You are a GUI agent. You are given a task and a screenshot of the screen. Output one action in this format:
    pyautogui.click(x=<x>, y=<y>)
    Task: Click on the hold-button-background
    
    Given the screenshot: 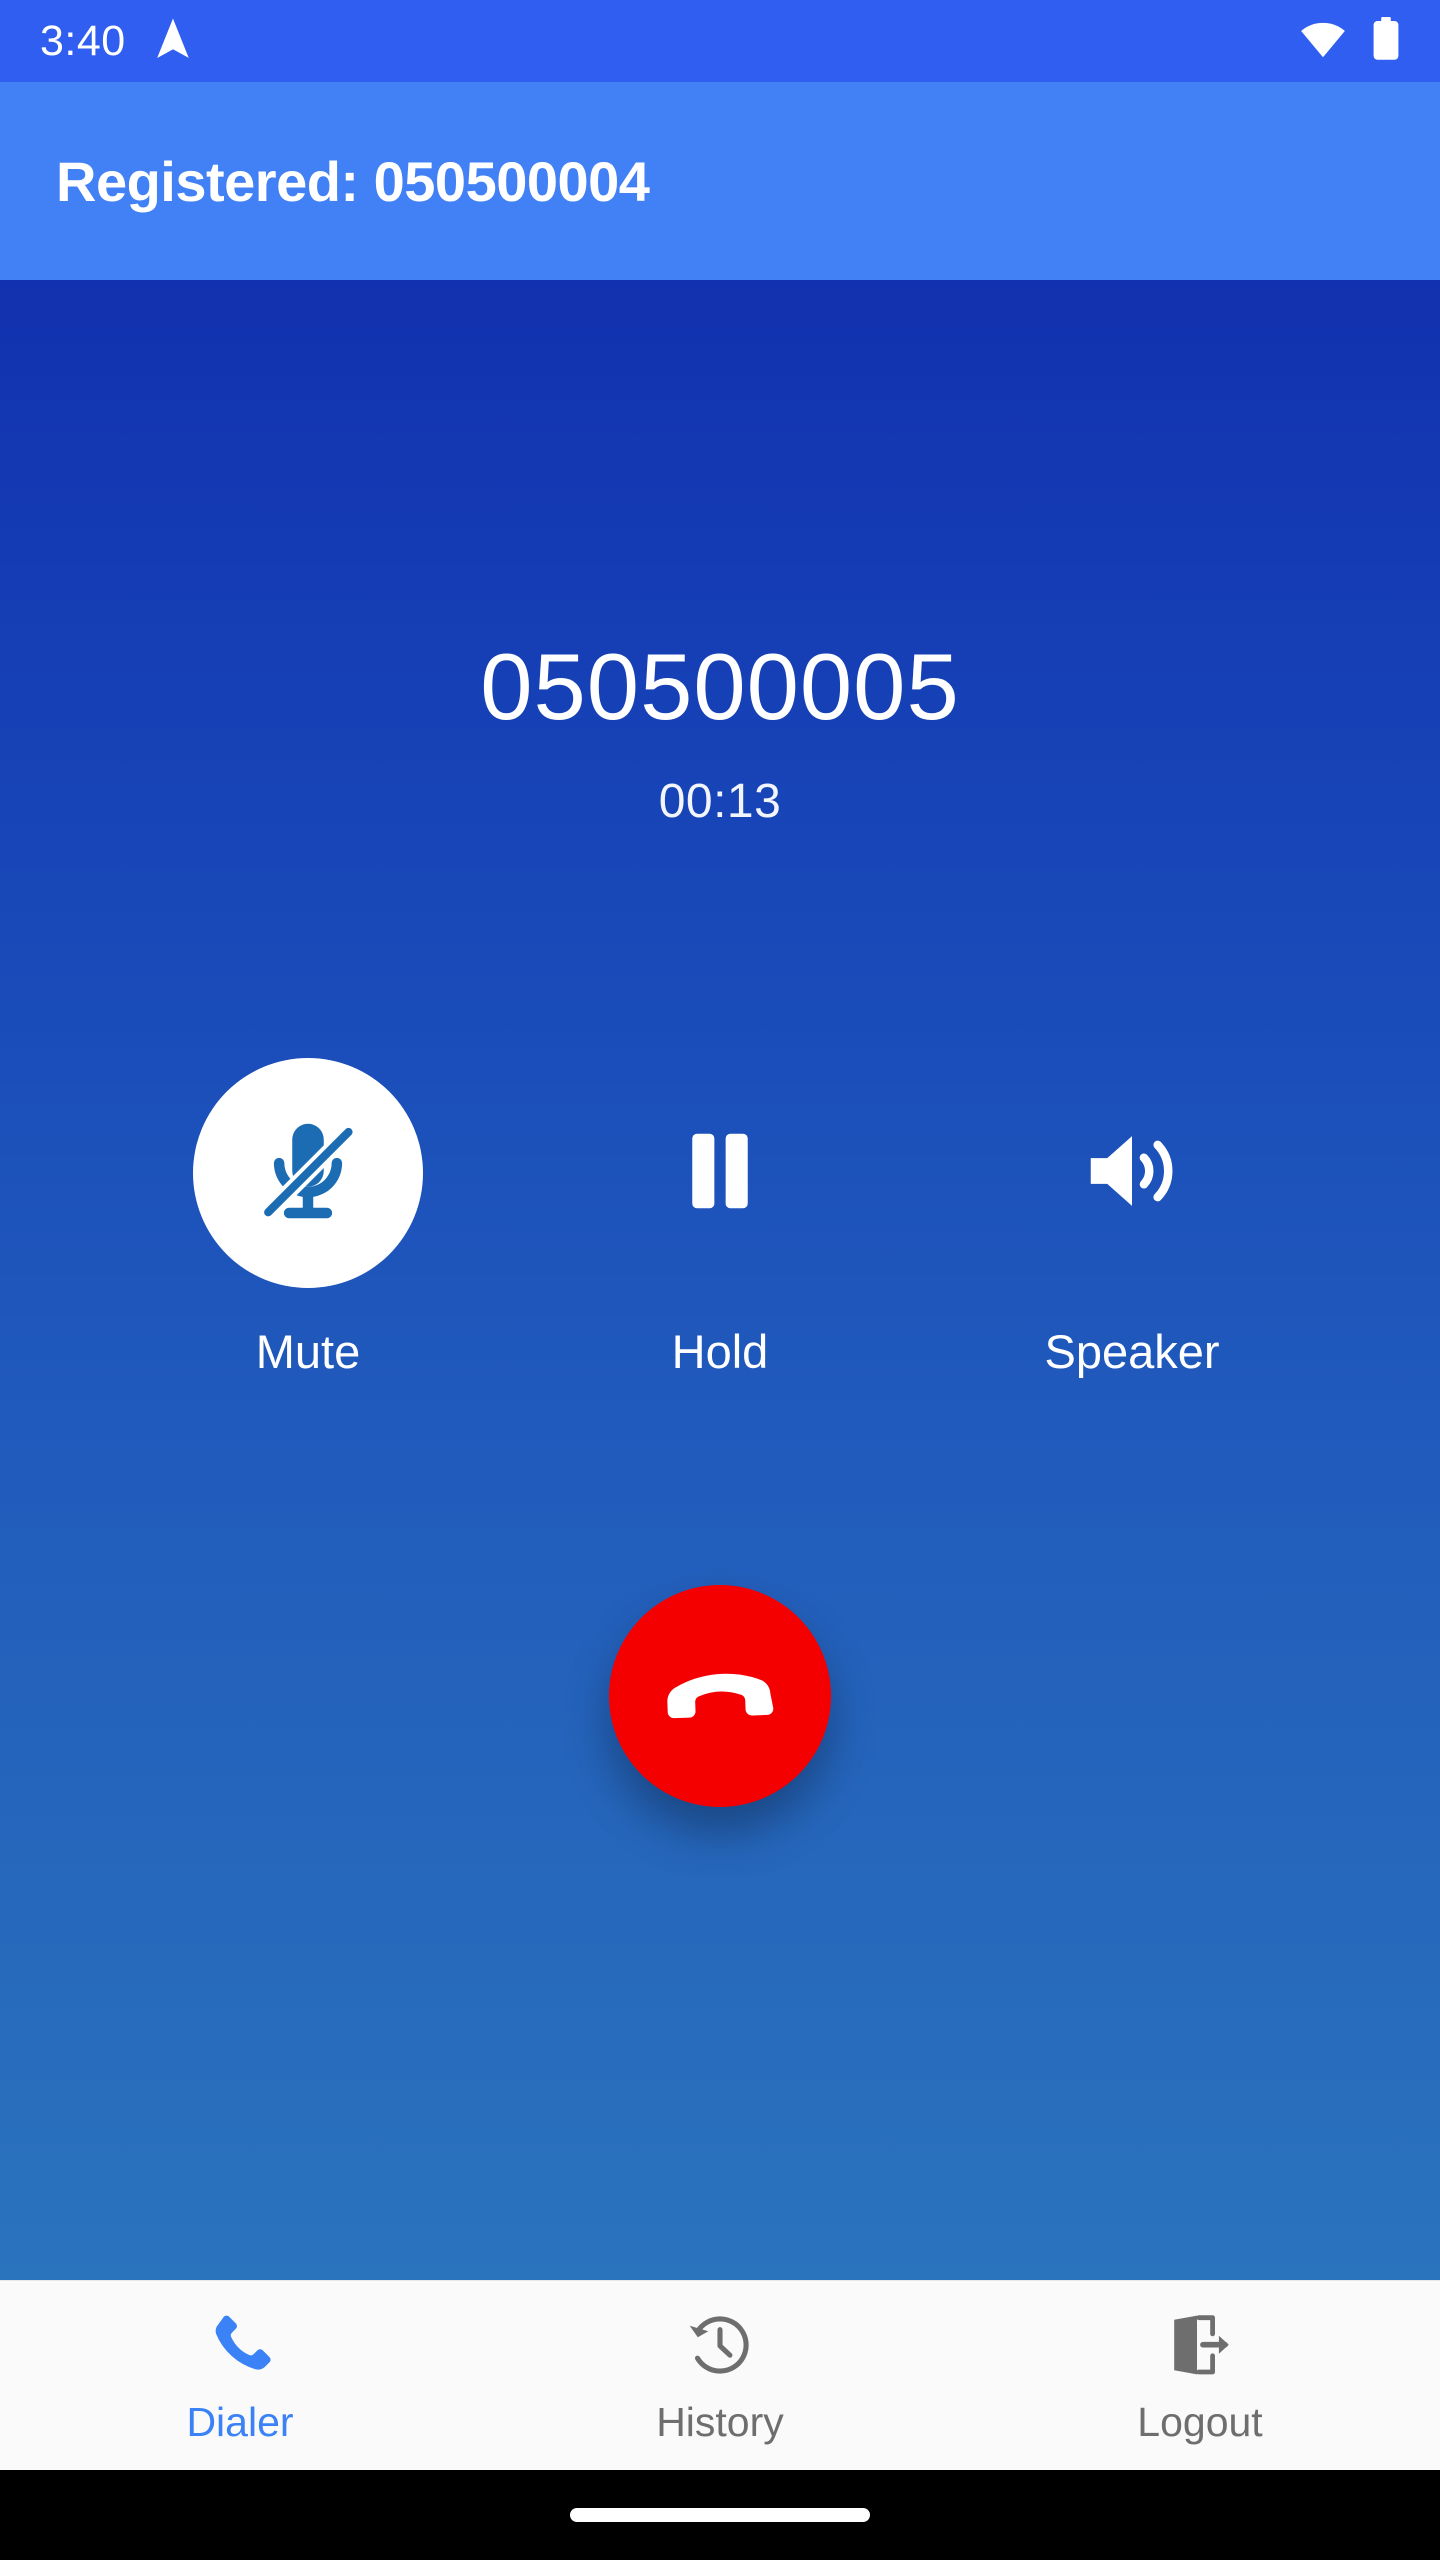 What is the action you would take?
    pyautogui.click(x=720, y=1173)
    